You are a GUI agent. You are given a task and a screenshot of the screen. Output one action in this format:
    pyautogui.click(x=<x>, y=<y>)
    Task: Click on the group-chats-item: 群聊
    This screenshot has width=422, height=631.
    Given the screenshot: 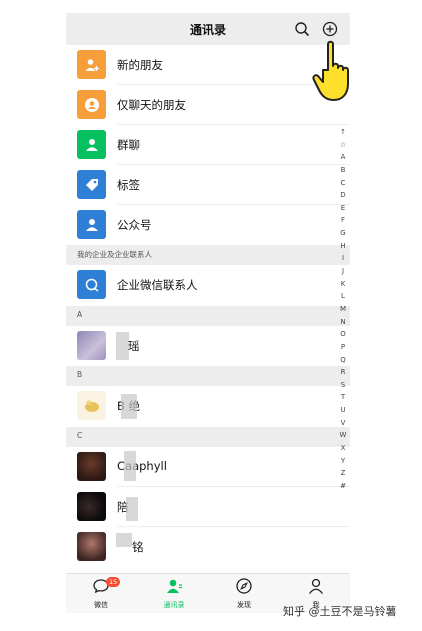 What is the action you would take?
    pyautogui.click(x=208, y=145)
    